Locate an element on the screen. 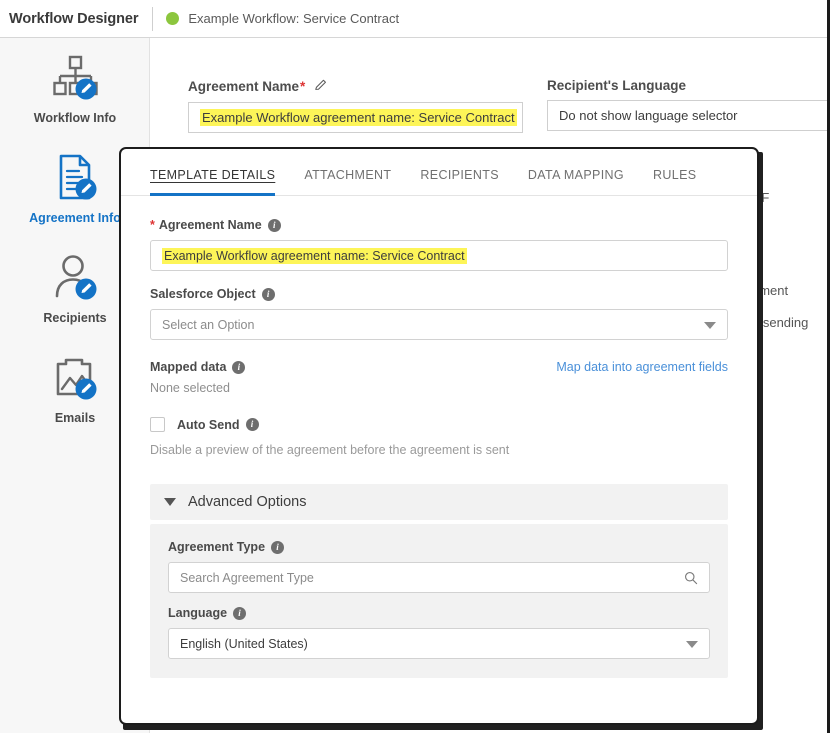  sidebar-item-workflow-info: Workflow Info is located at coordinates (75, 88).